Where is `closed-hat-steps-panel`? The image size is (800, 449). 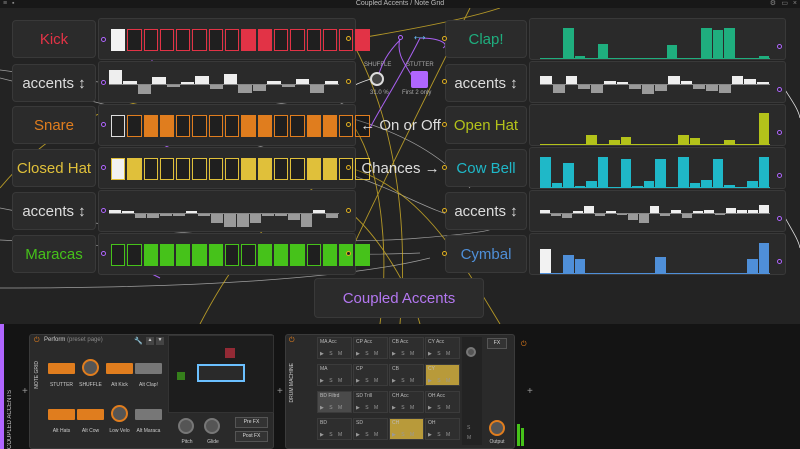 closed-hat-steps-panel is located at coordinates (234, 168).